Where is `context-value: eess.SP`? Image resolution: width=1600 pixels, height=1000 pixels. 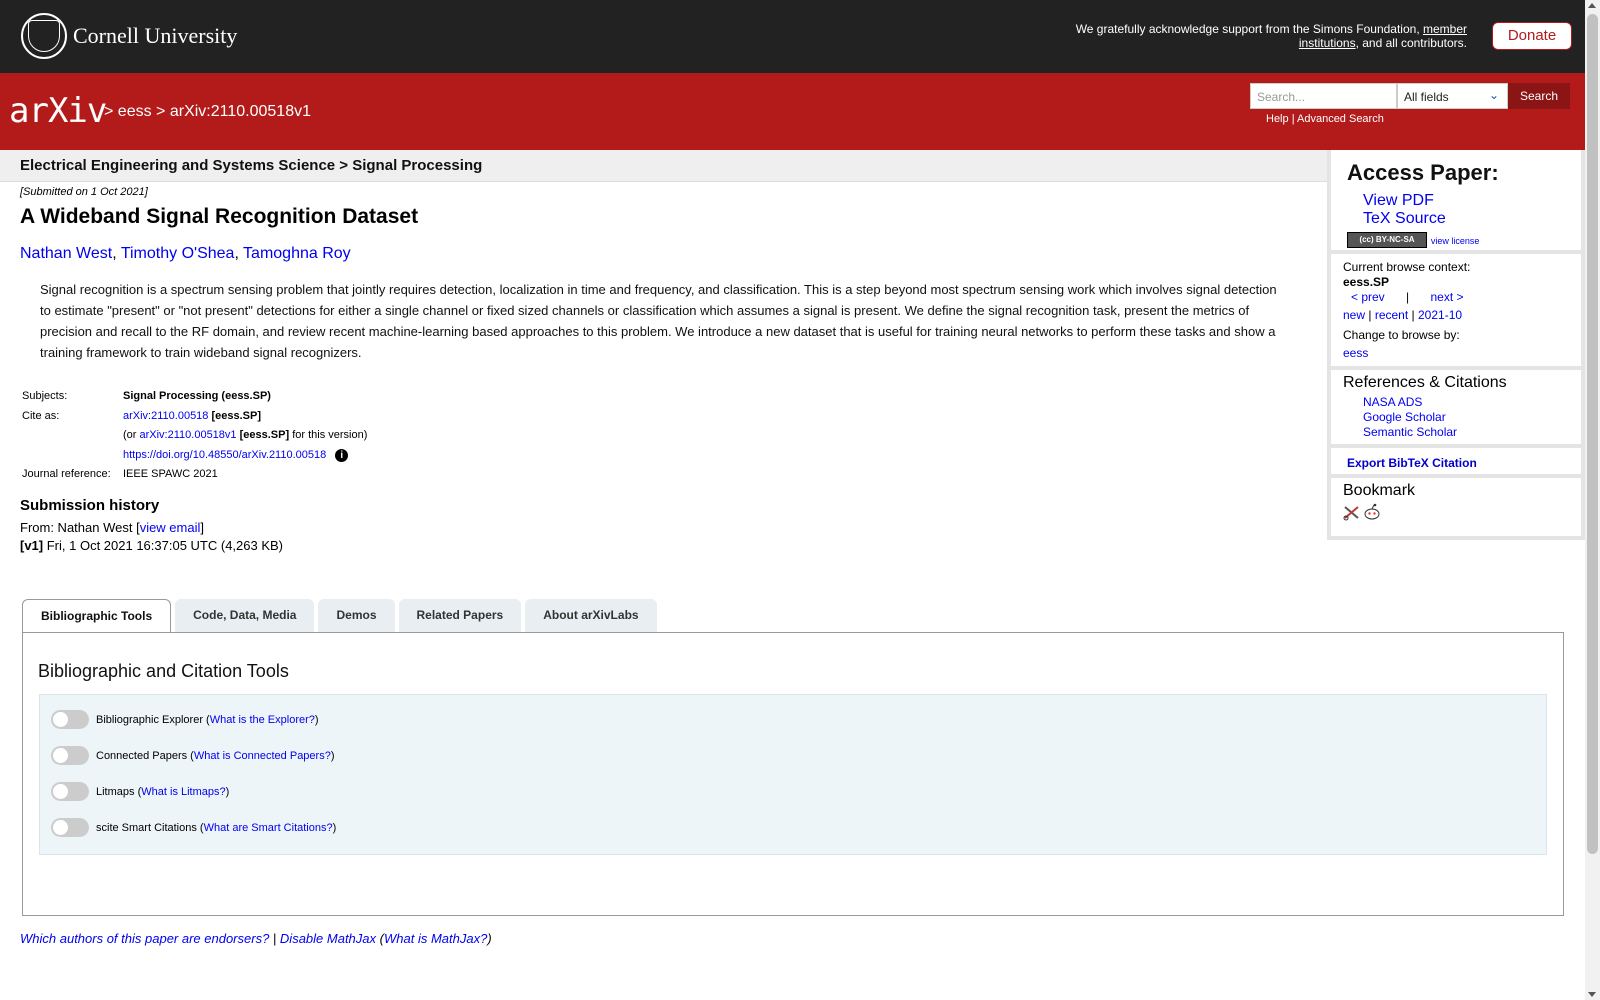
context-value: eess.SP is located at coordinates (1366, 282).